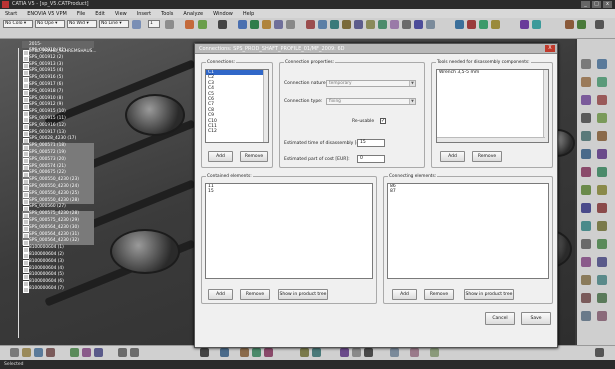 The width and height of the screenshot is (615, 369). I want to click on zoom-in-icon, so click(334, 24).